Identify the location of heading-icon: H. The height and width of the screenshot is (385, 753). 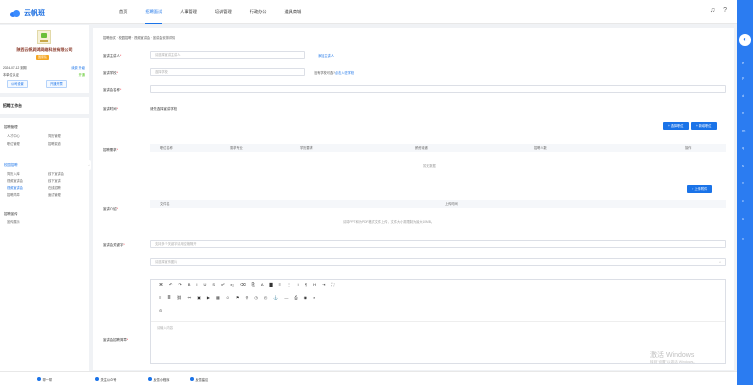
(314, 284).